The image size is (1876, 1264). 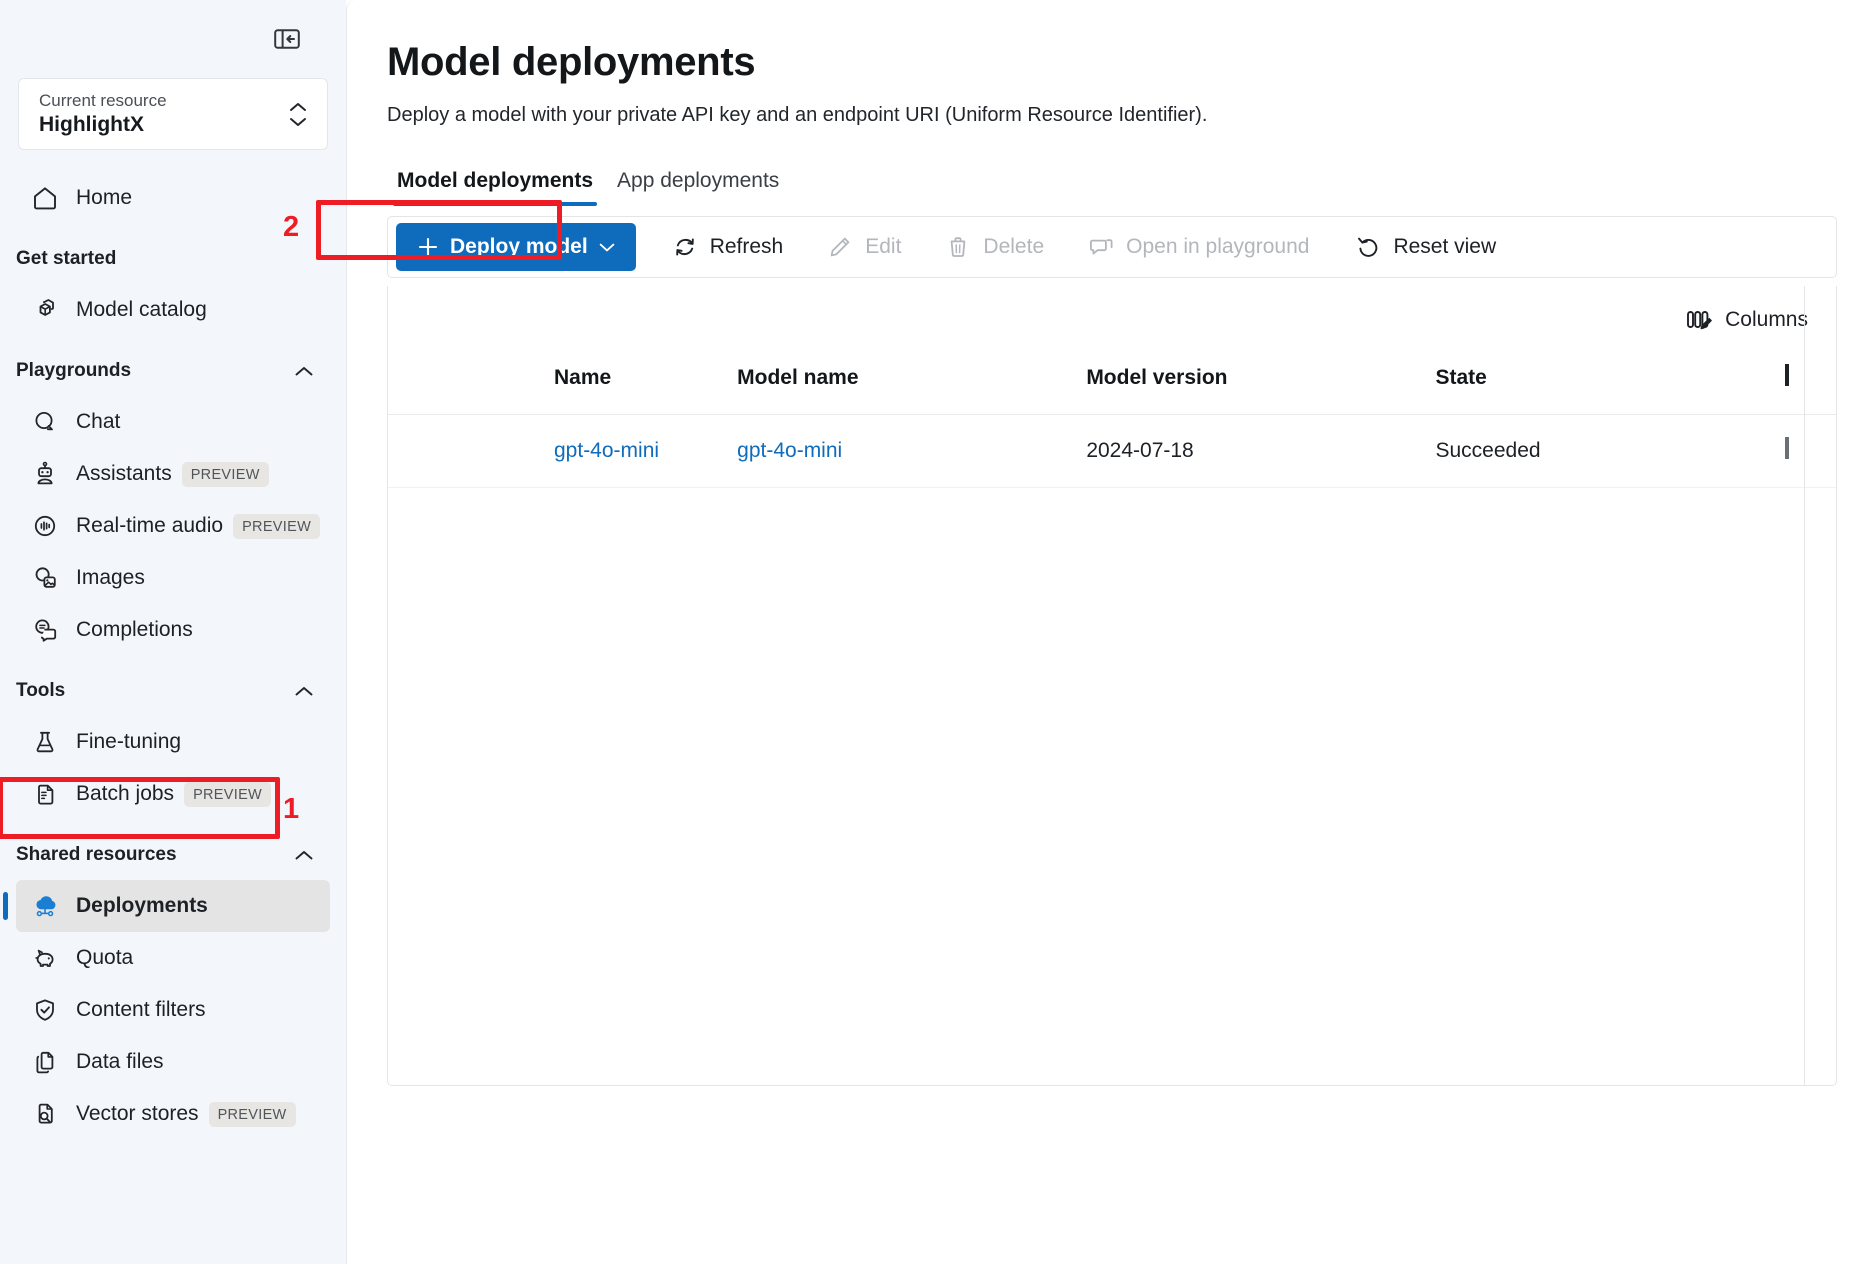 What do you see at coordinates (173, 39) in the screenshot?
I see `sidebar-collapse-row` at bounding box center [173, 39].